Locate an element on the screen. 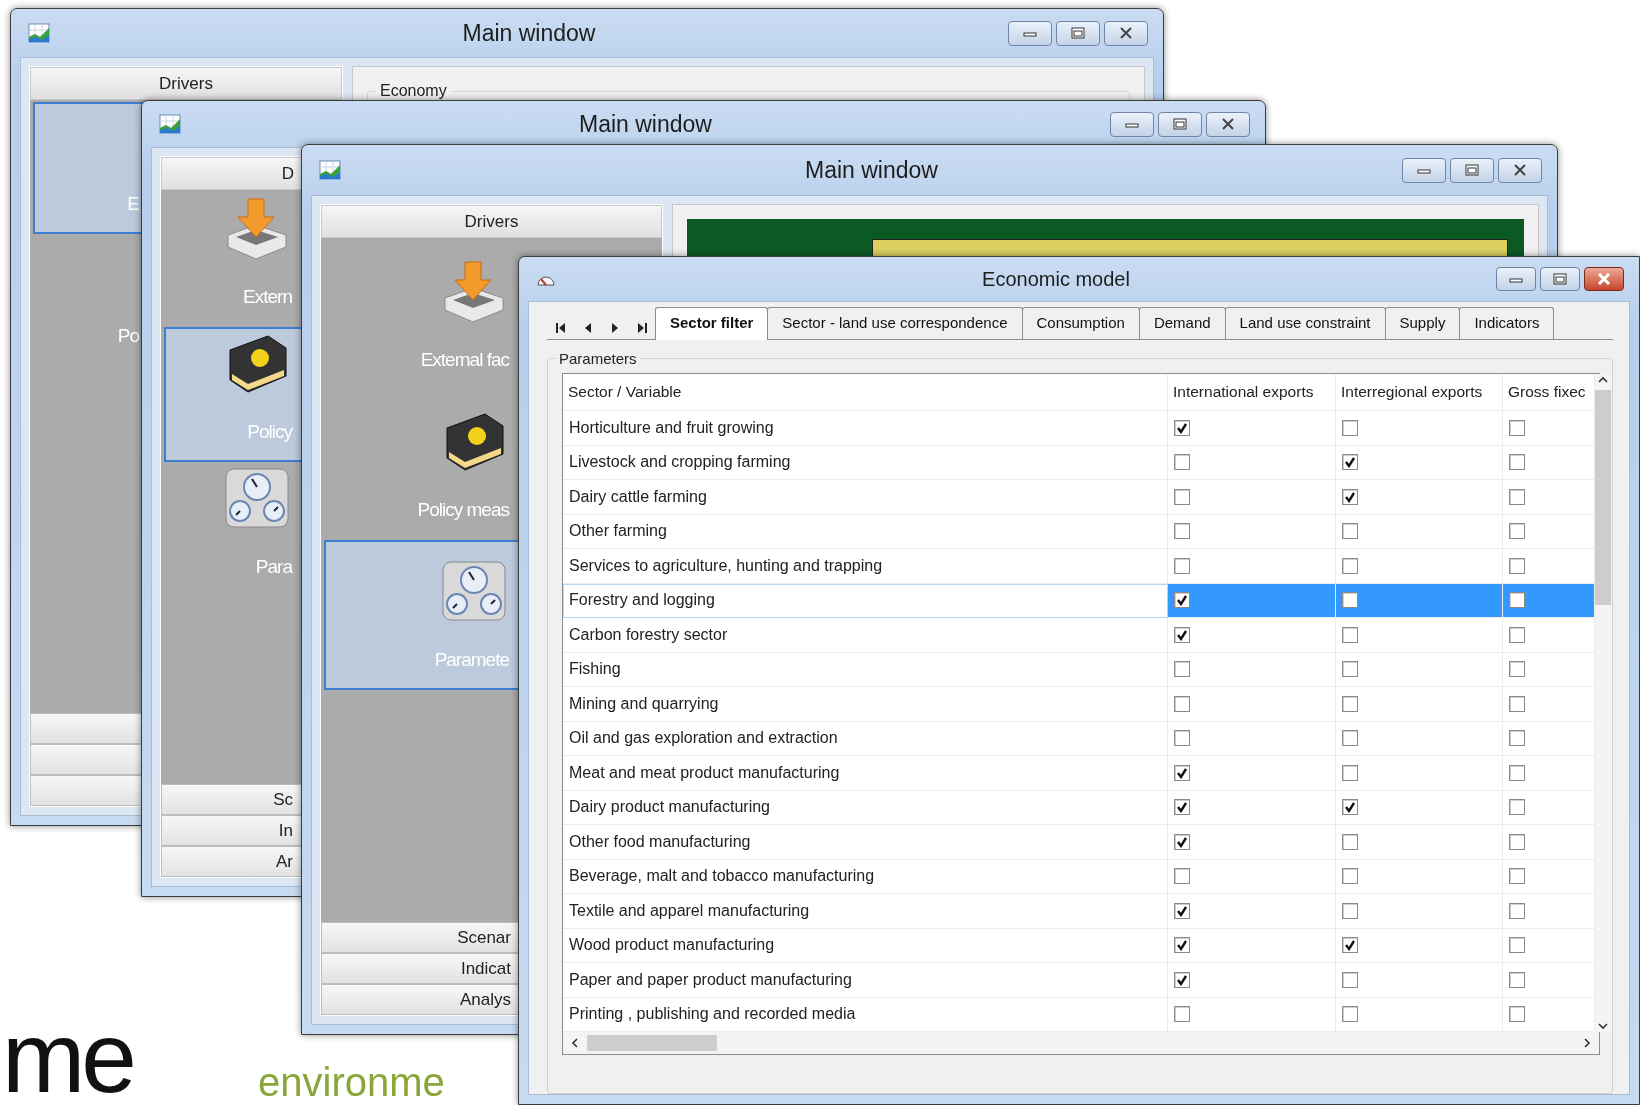  table-cell: Services to agriculture, hunting and trapping is located at coordinates (865, 566).